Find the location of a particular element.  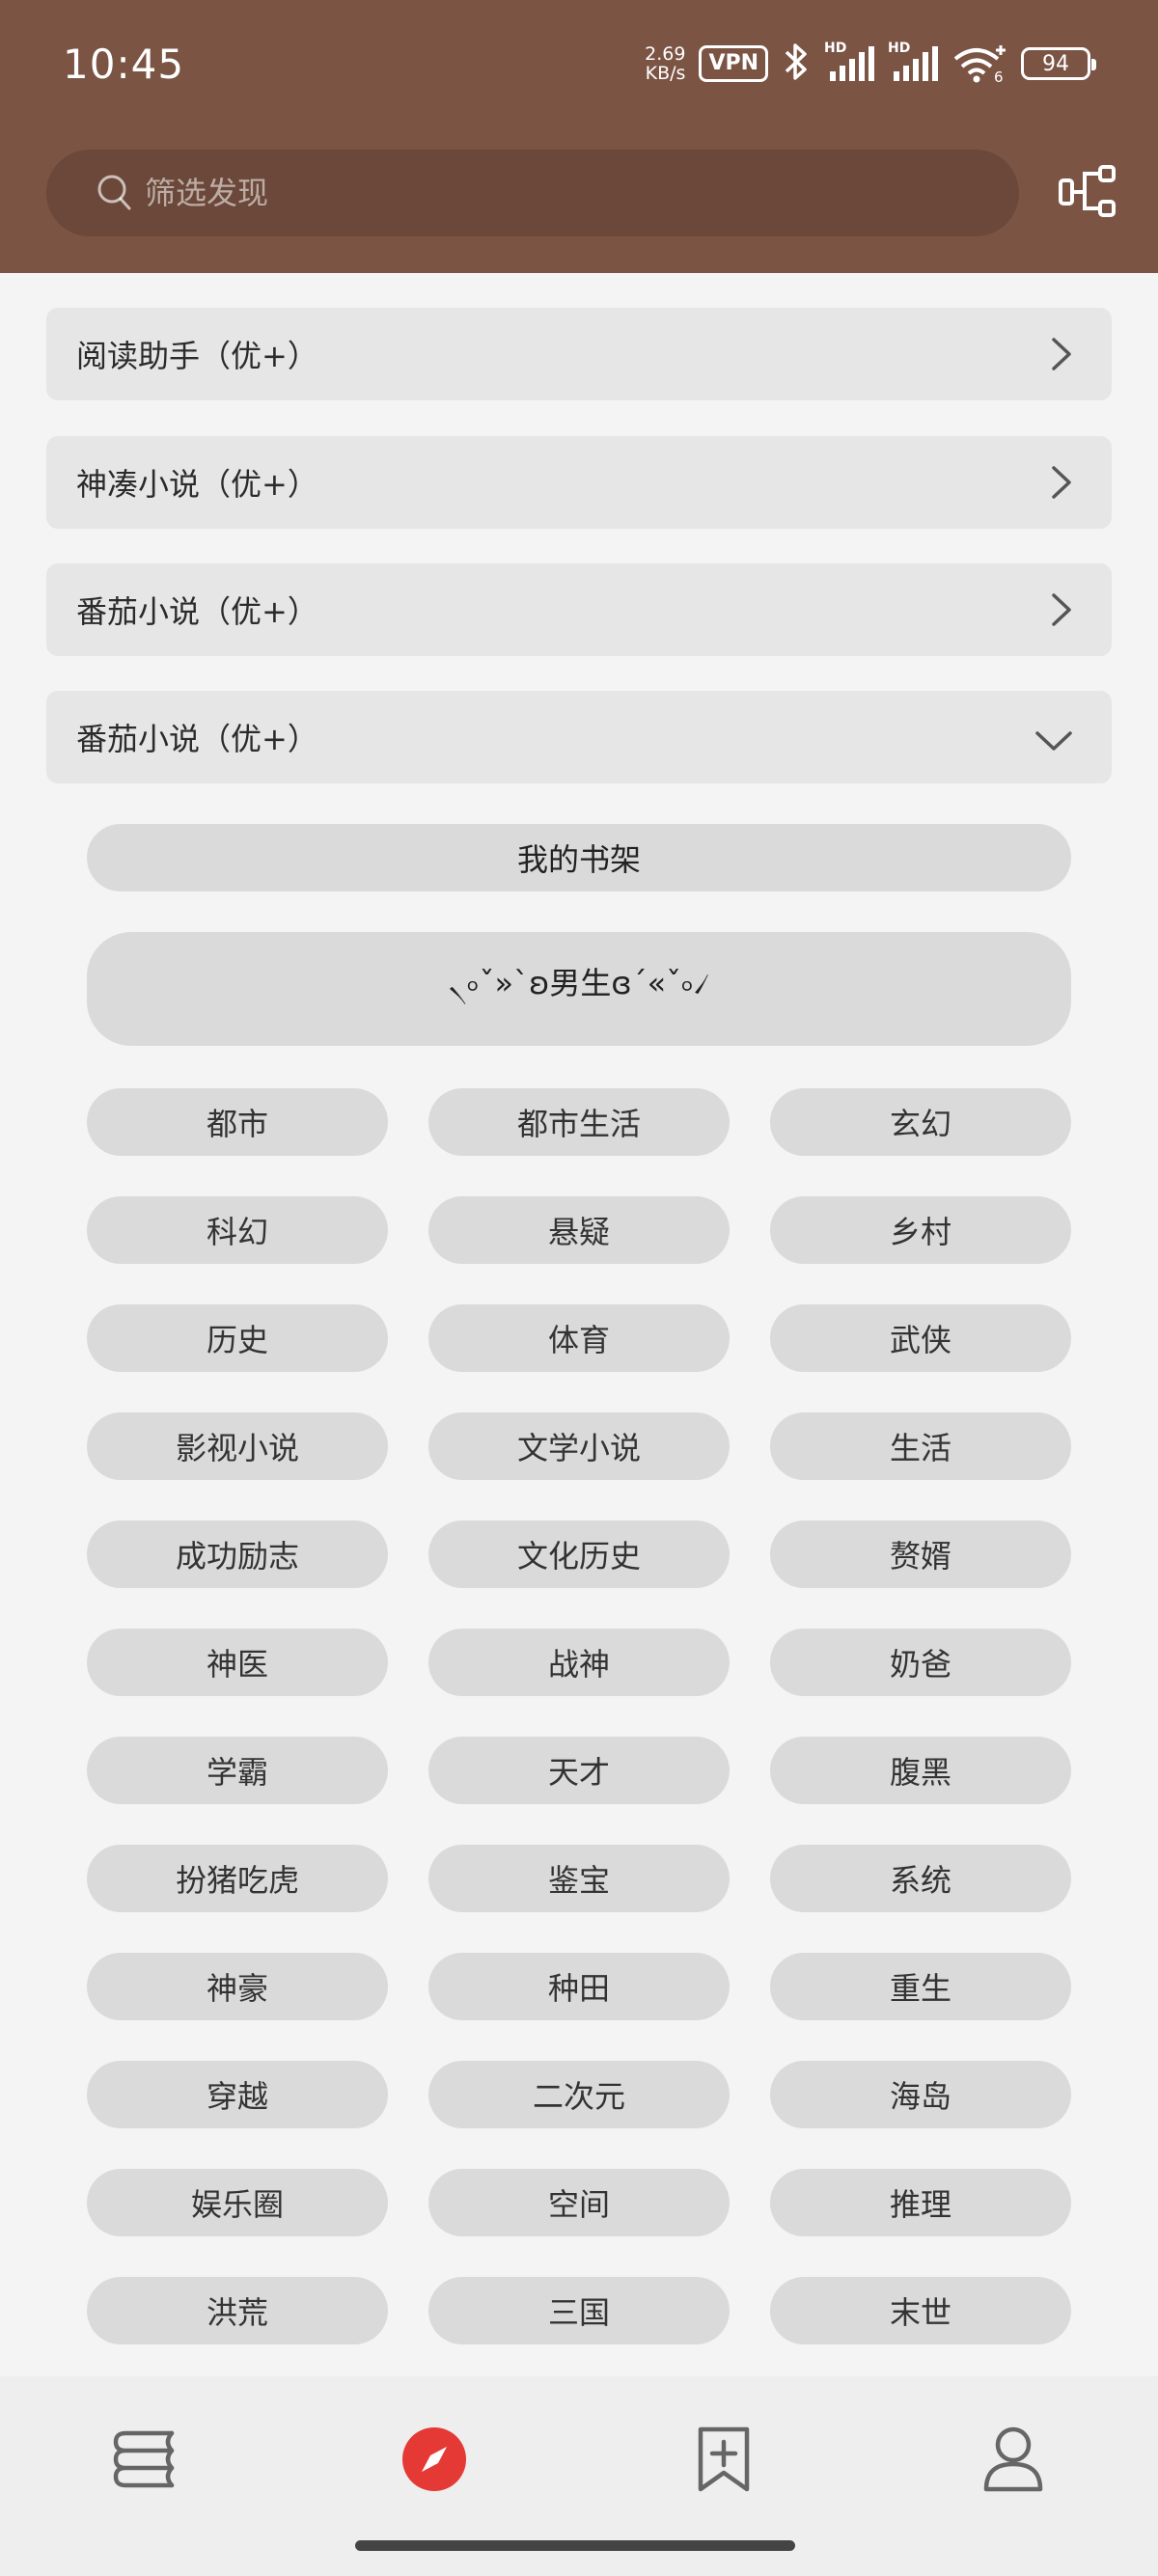

category-label: 影视小说 is located at coordinates (237, 1448).